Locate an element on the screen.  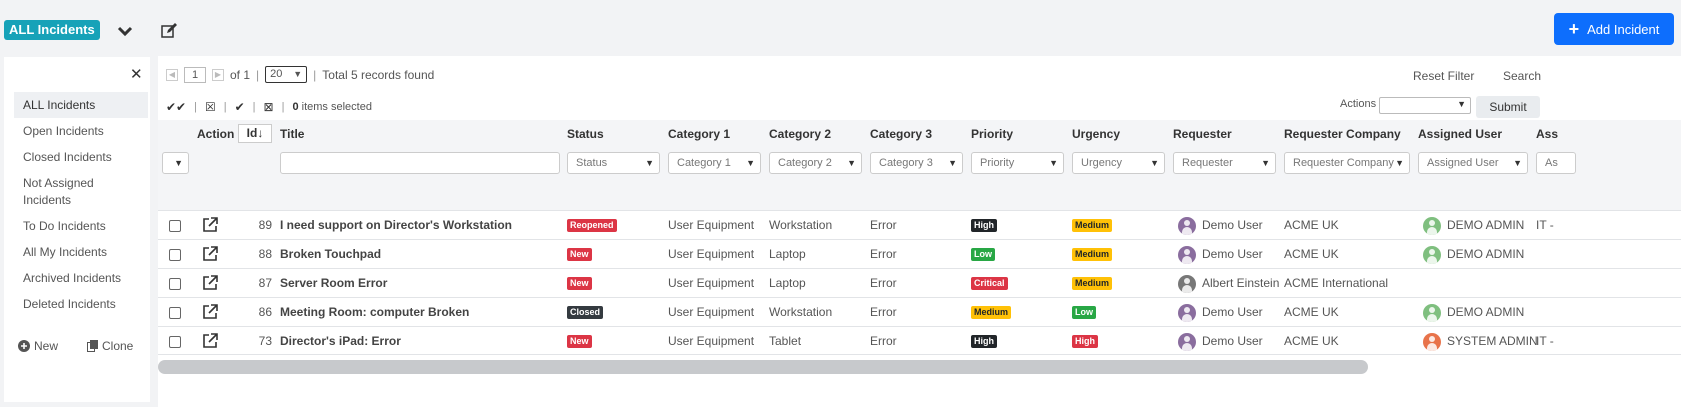
page-count: of 1 is located at coordinates (240, 74).